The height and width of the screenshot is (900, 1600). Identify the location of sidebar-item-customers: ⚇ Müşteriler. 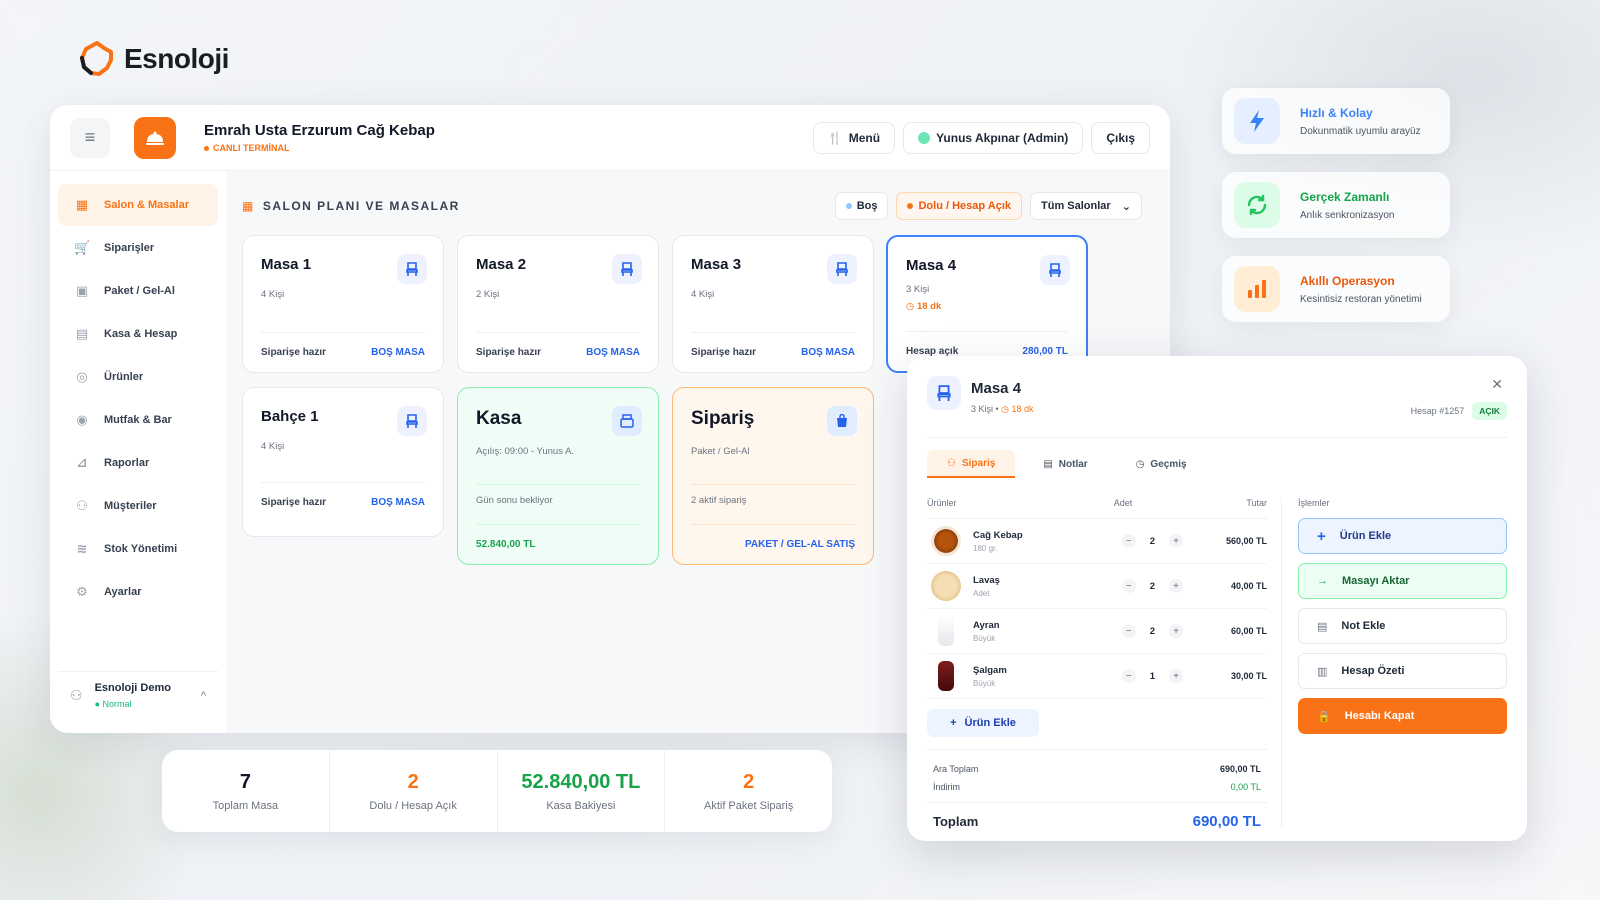
(138, 506).